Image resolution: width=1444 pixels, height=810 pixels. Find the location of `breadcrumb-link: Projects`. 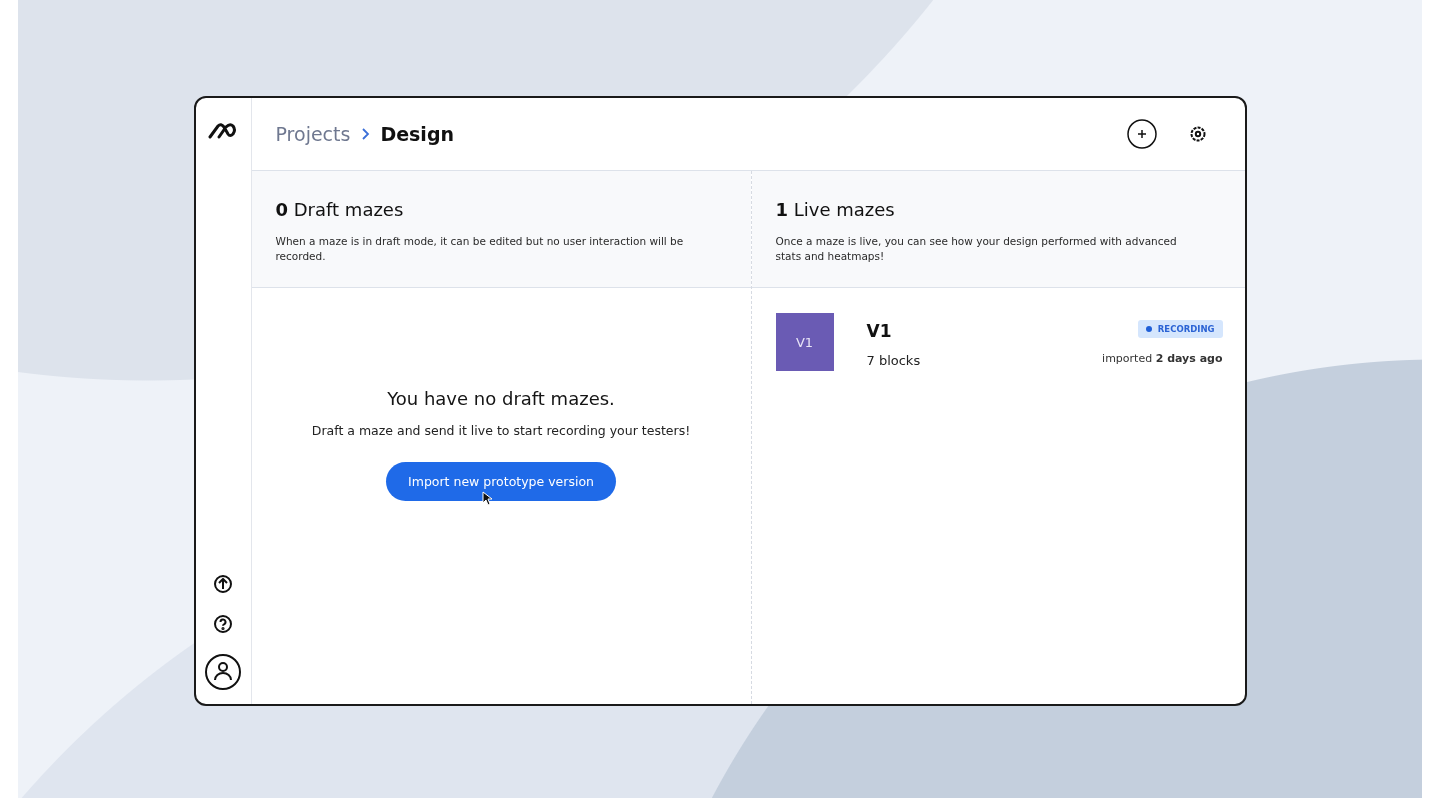

breadcrumb-link: Projects is located at coordinates (313, 134).